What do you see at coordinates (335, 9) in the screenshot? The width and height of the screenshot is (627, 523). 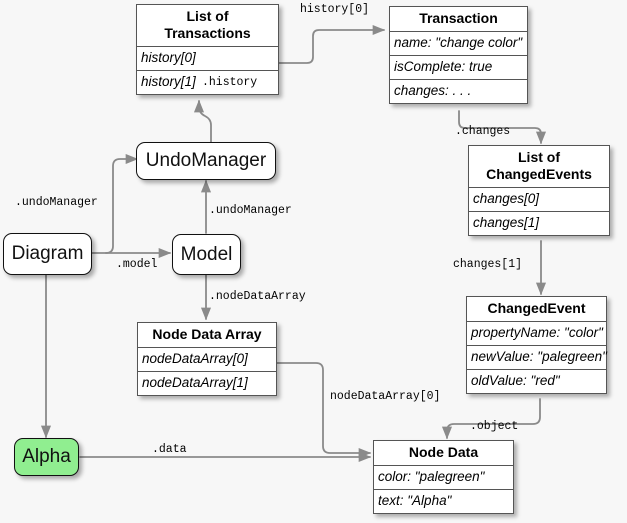 I see `link-label-history-0: history[0]` at bounding box center [335, 9].